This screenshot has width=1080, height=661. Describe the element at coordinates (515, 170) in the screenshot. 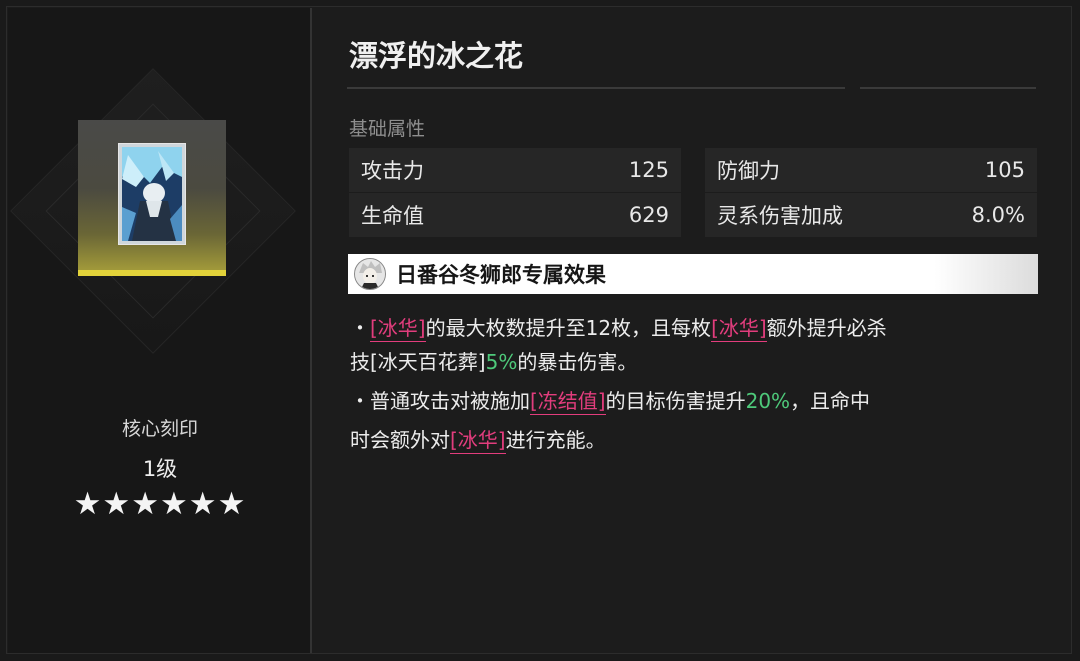

I see `stat-attack: 攻击力 125` at that location.